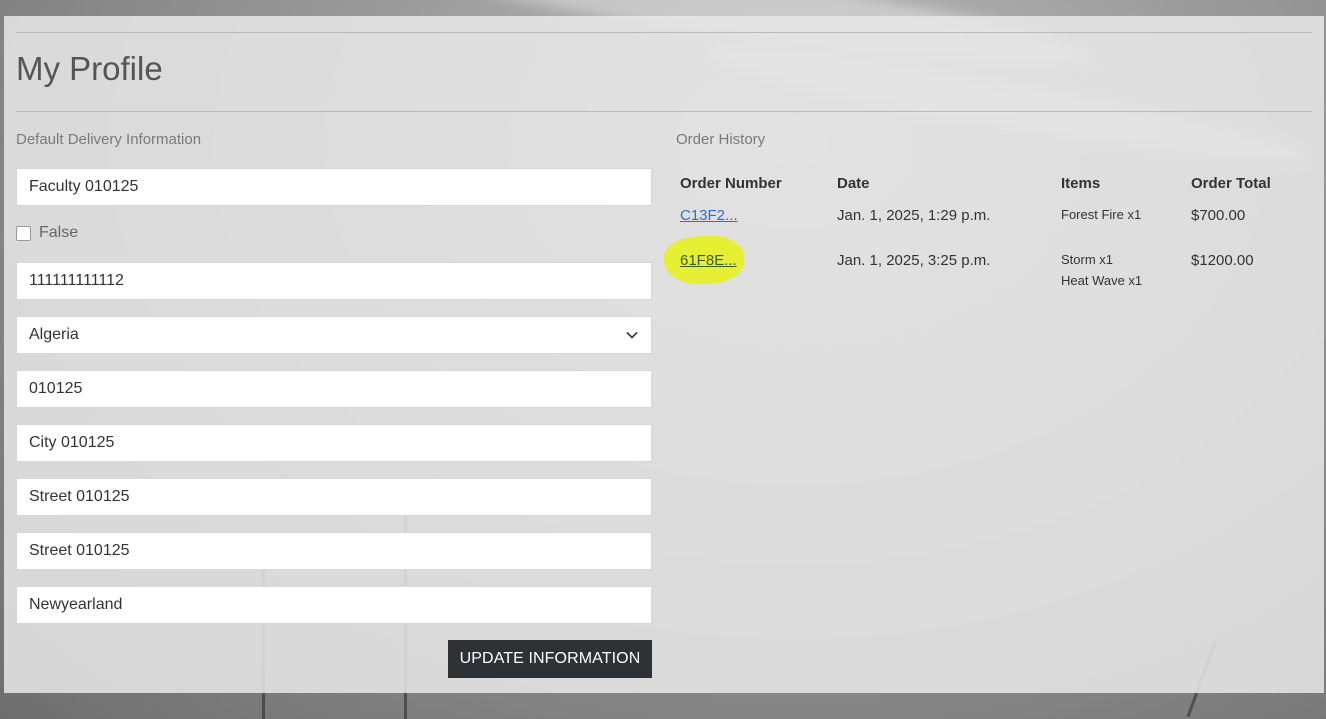  What do you see at coordinates (54, 334) in the screenshot?
I see `country-select-value: Algeria` at bounding box center [54, 334].